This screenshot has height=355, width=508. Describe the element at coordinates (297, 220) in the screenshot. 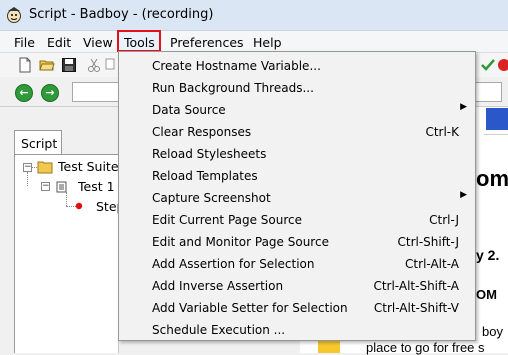

I see `menu-item-edit-current-page-source: Edit Current Page Source Ctrl-J` at that location.